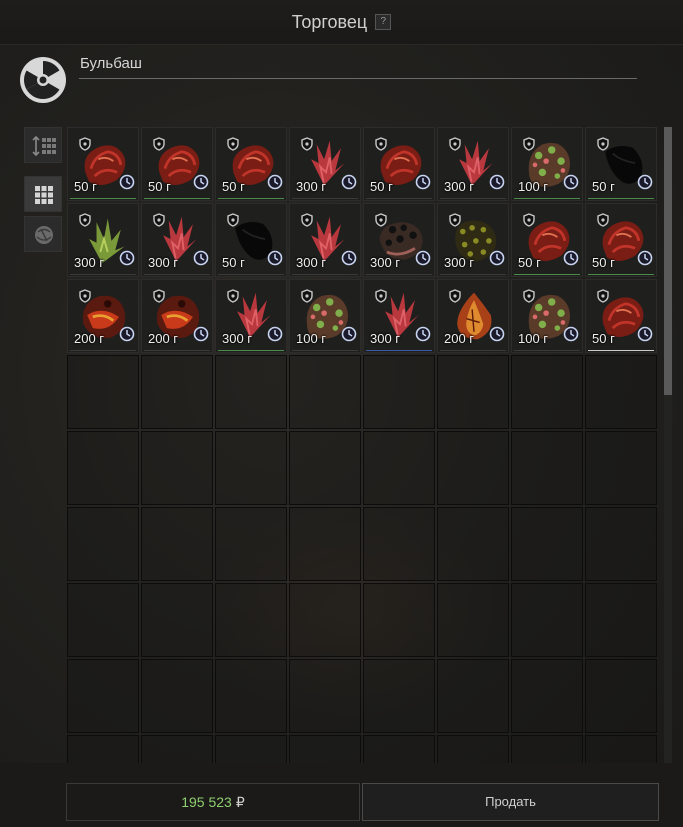 This screenshot has height=827, width=683. What do you see at coordinates (111, 63) in the screenshot?
I see `trader-name: Бульбаш` at bounding box center [111, 63].